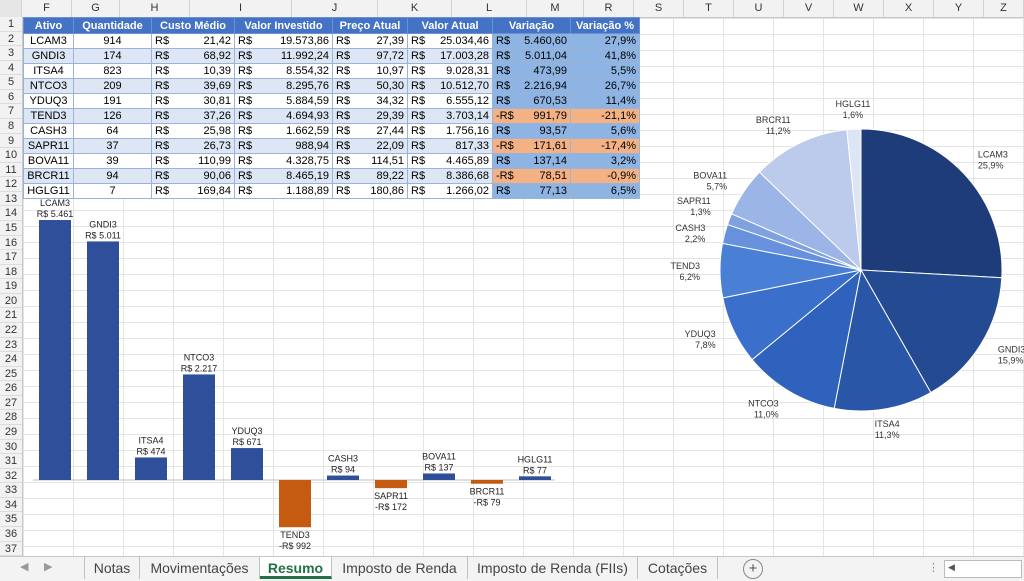 Image resolution: width=1024 pixels, height=581 pixels. What do you see at coordinates (450, 56) in the screenshot?
I see `cell-valor-atual: R$ 17.003,28` at bounding box center [450, 56].